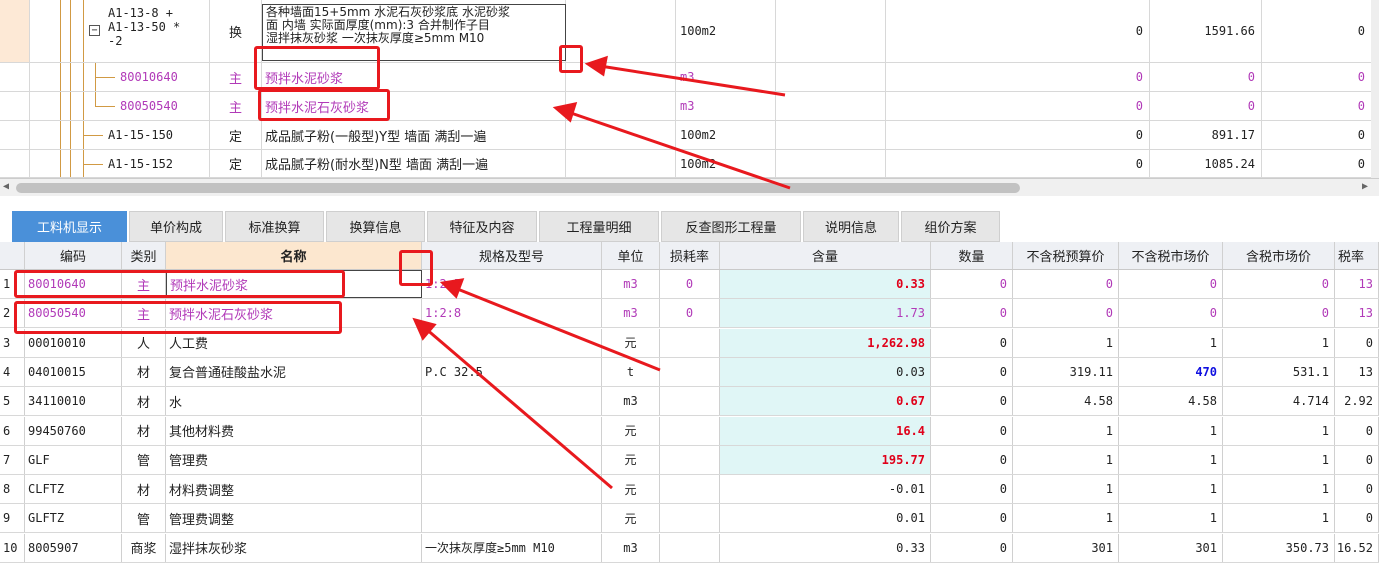 The width and height of the screenshot is (1379, 577). What do you see at coordinates (73, 459) in the screenshot?
I see `code-cell: GLF` at bounding box center [73, 459].